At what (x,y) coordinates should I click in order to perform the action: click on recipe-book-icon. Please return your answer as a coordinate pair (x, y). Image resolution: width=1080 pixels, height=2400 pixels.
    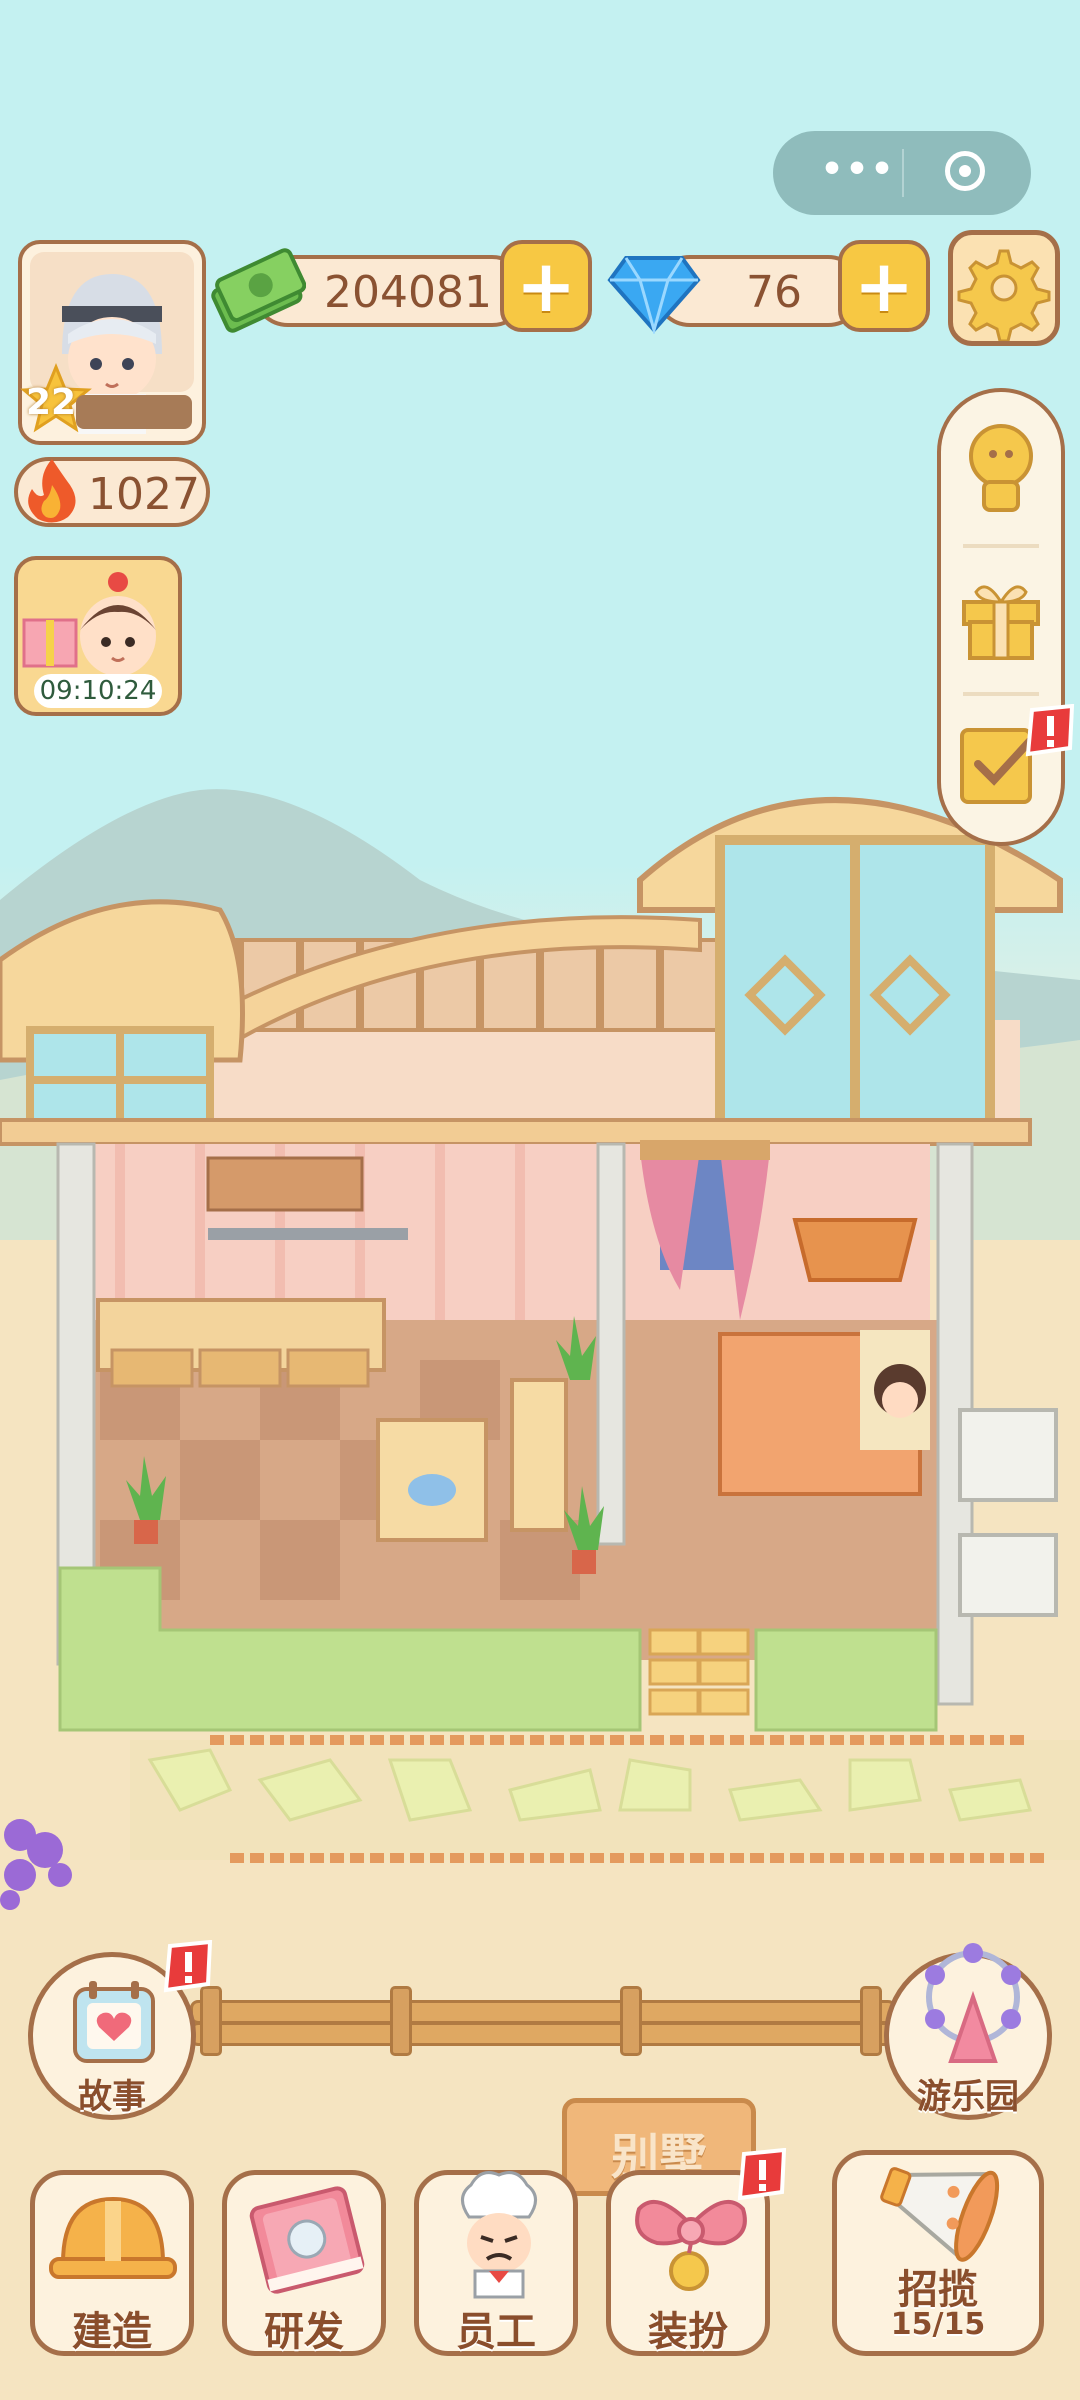
    Looking at the image, I should click on (307, 2240).